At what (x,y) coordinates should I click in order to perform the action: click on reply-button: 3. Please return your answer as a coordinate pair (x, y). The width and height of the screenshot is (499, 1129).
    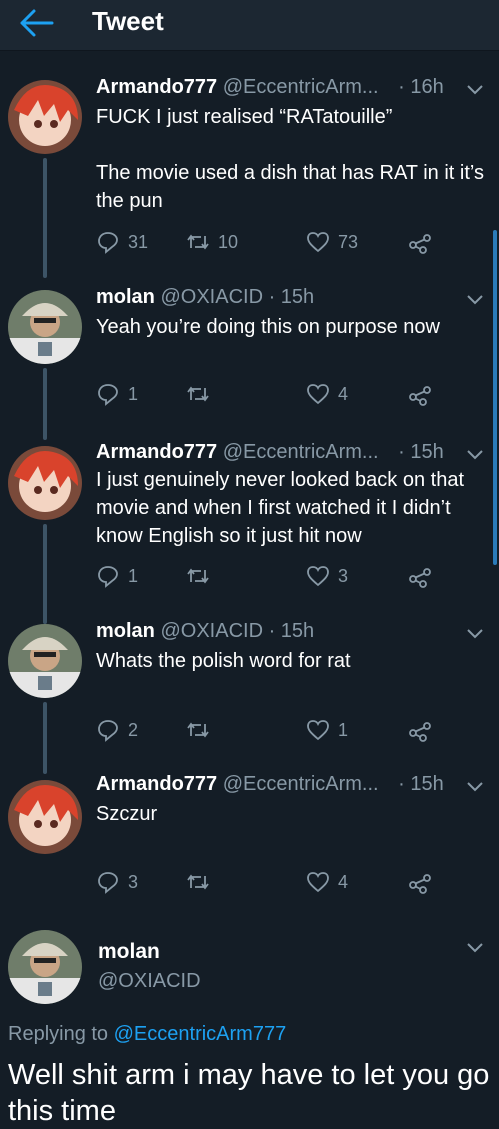
    Looking at the image, I should click on (117, 882).